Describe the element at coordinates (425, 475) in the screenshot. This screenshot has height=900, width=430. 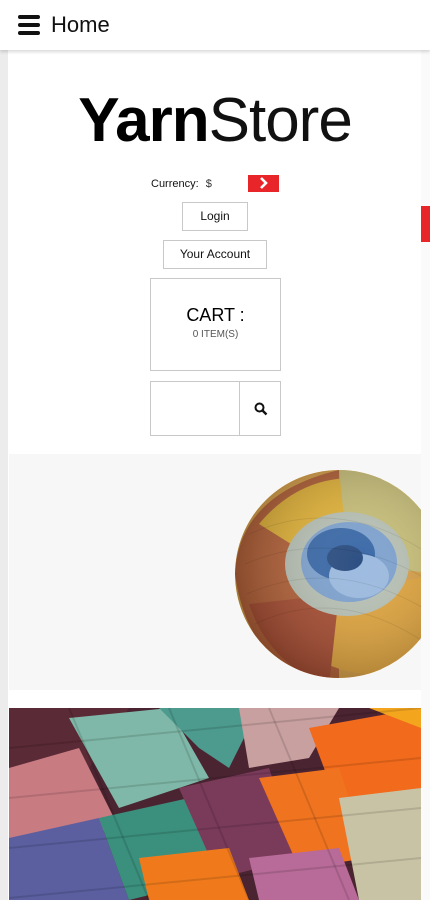
I see `right-rail` at that location.